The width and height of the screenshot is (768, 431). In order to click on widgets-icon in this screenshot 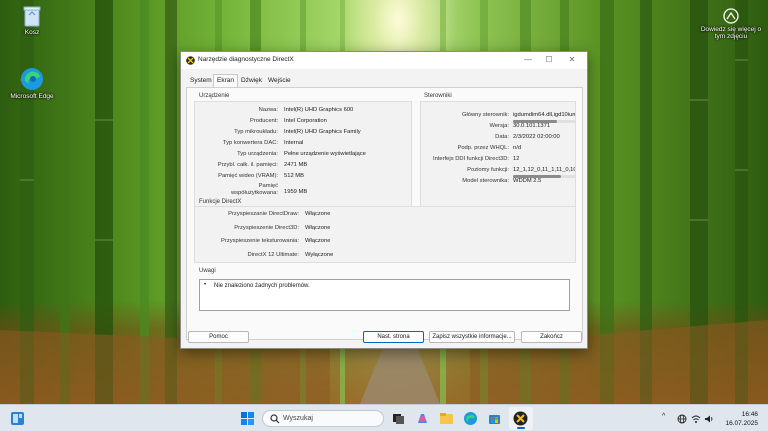, I will do `click(17, 418)`.